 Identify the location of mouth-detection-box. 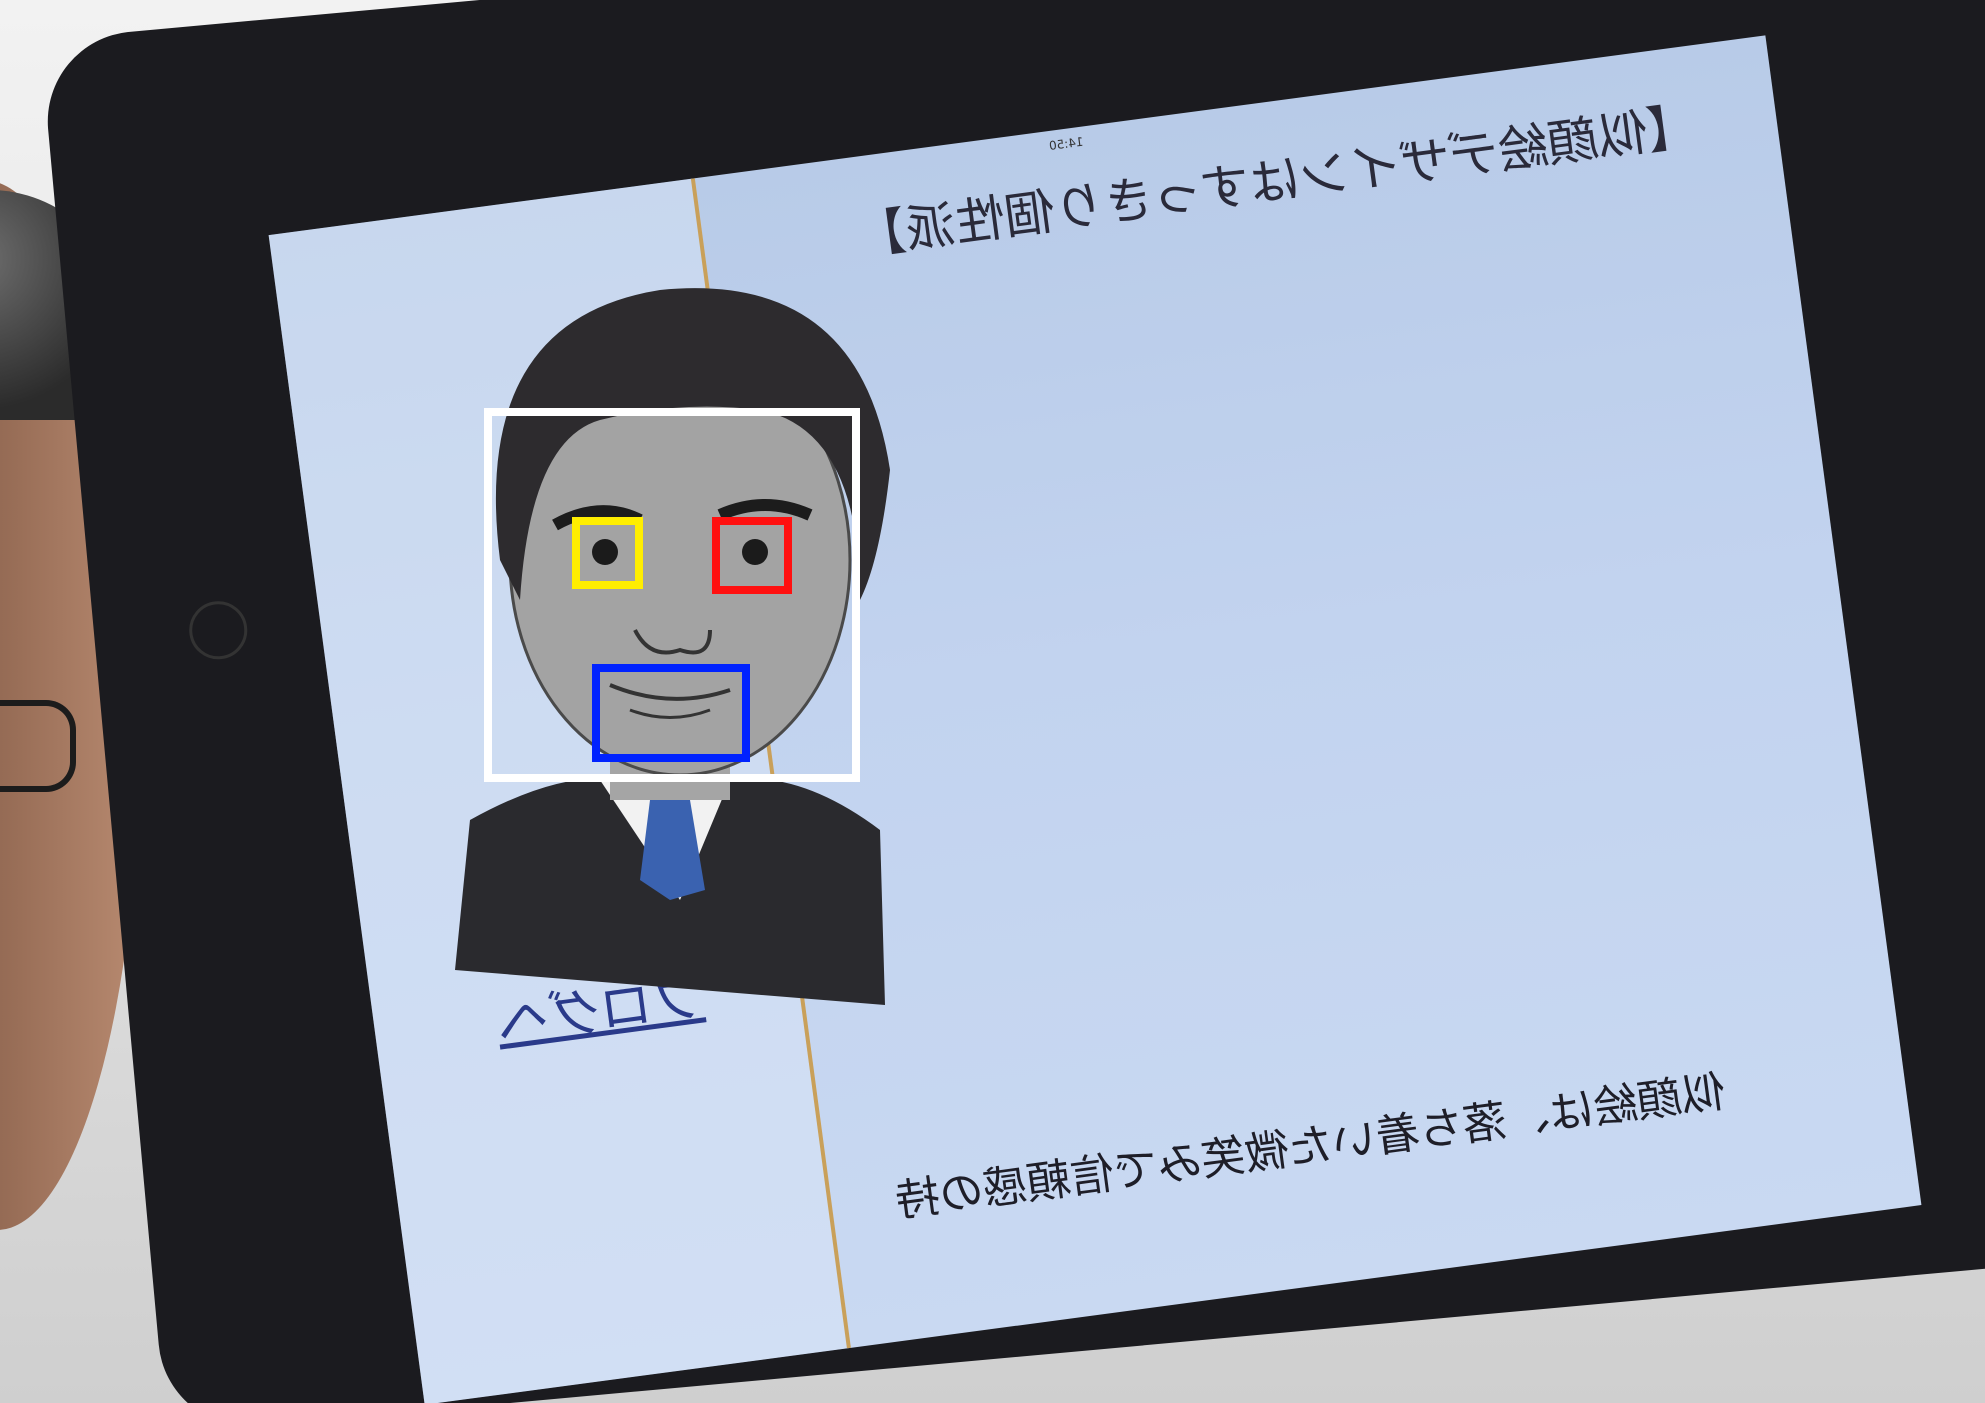
(671, 713).